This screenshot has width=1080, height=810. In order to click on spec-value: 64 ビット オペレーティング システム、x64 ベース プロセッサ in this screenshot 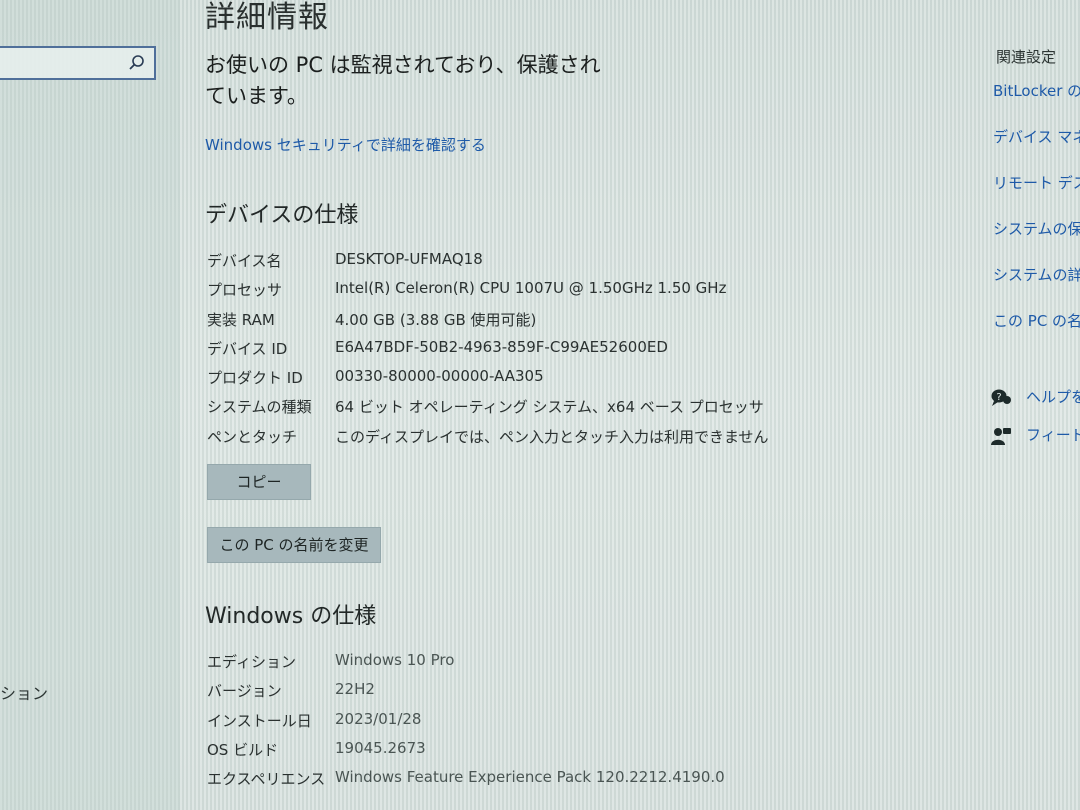, I will do `click(549, 407)`.